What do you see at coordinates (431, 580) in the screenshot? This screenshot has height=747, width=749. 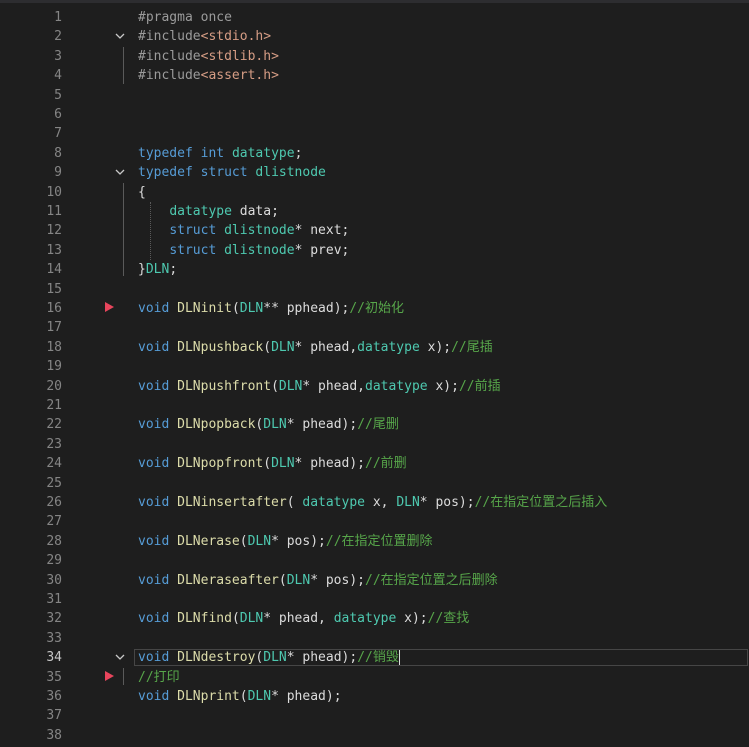 I see `code-token: //在指定位置之后删除` at bounding box center [431, 580].